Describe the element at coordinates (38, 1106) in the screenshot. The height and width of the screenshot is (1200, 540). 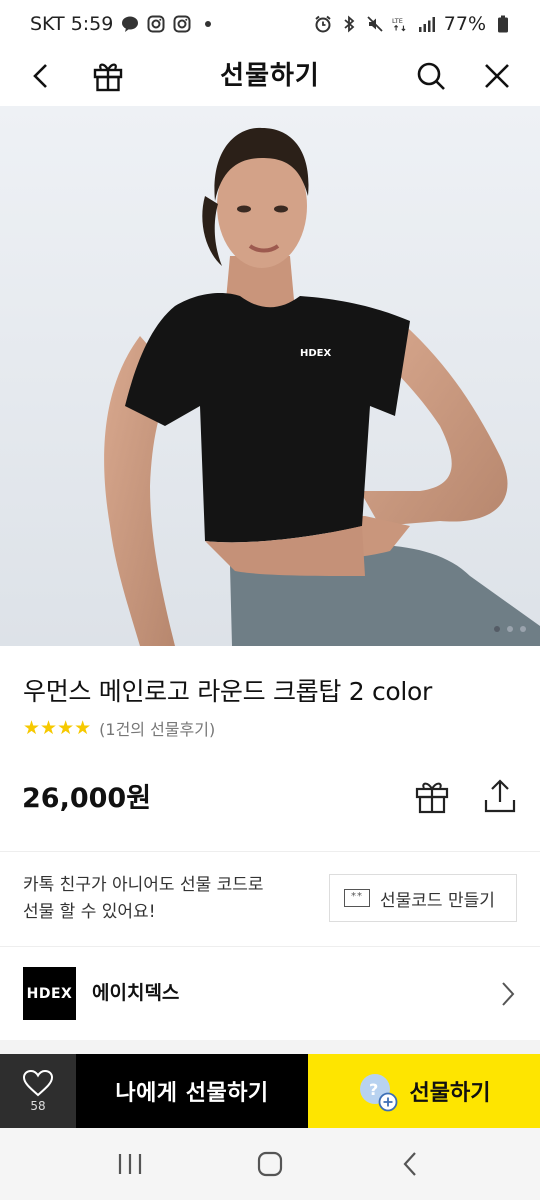
I see `like-count: 58` at that location.